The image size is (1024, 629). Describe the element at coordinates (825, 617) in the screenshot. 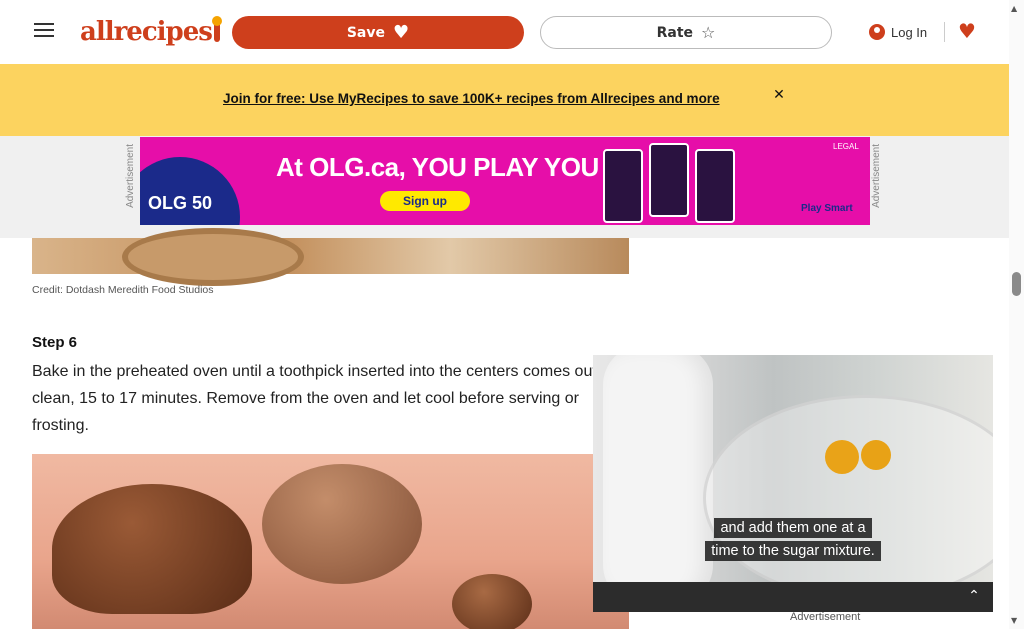

I see `video-ad-label: Advertisement` at that location.